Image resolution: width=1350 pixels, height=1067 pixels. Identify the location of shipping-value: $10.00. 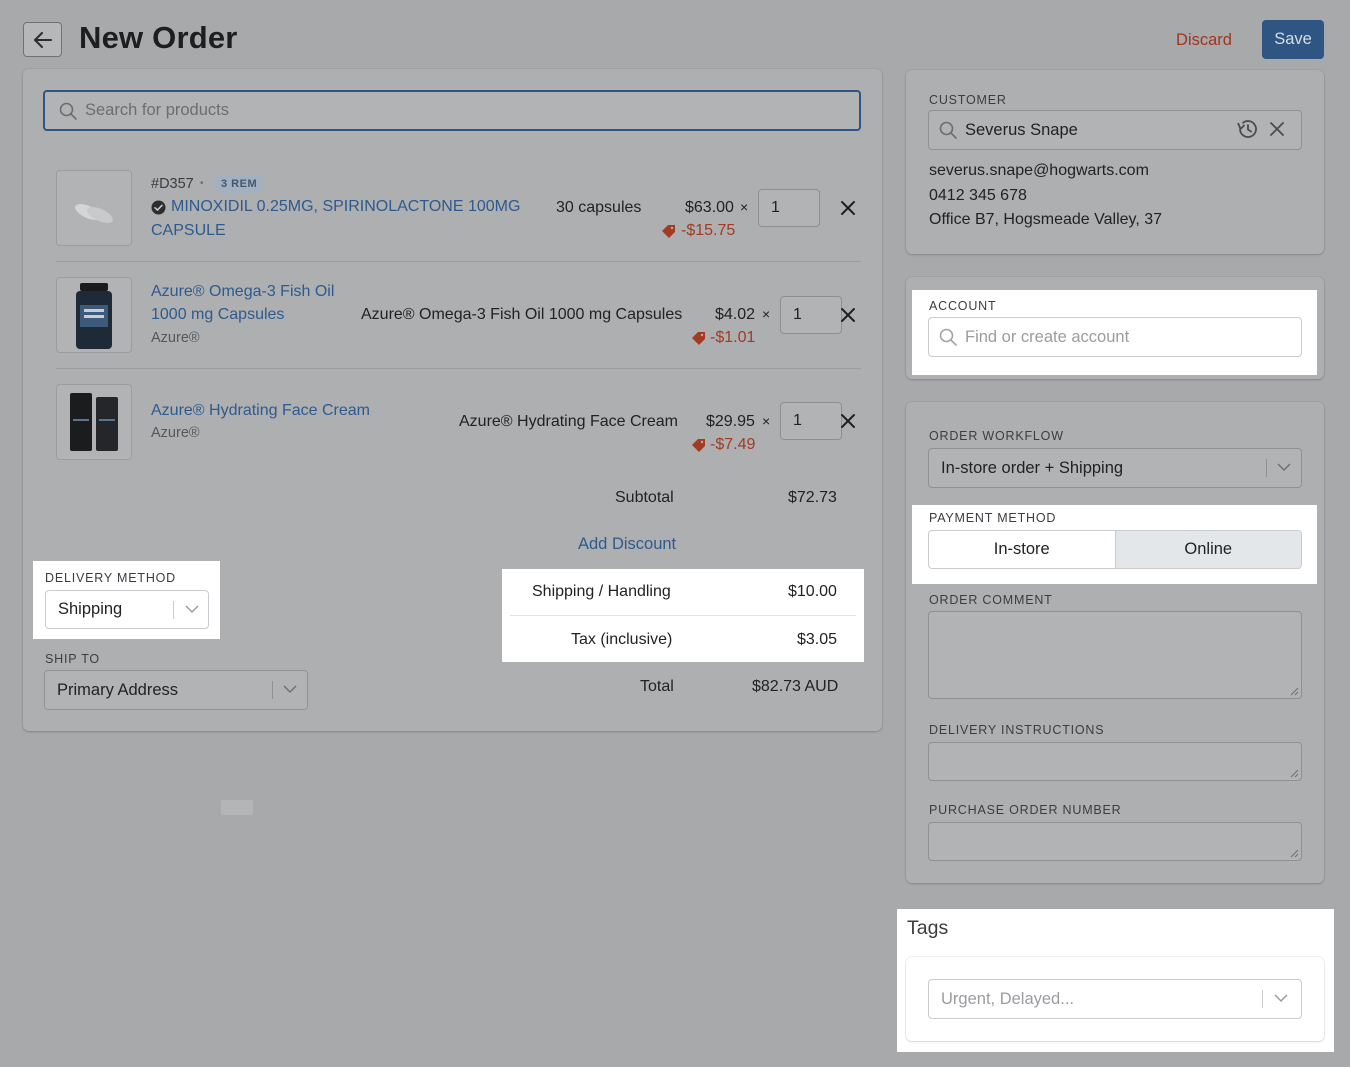
(812, 591).